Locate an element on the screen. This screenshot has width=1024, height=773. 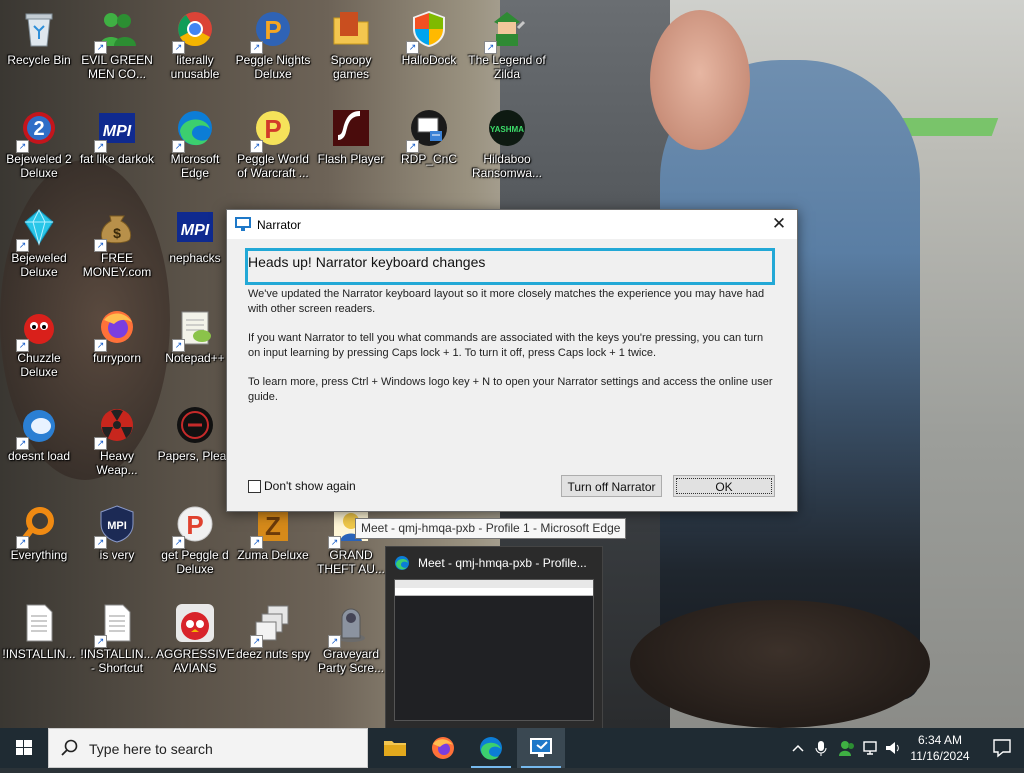
svg-text: P is located at coordinates (194, 525).